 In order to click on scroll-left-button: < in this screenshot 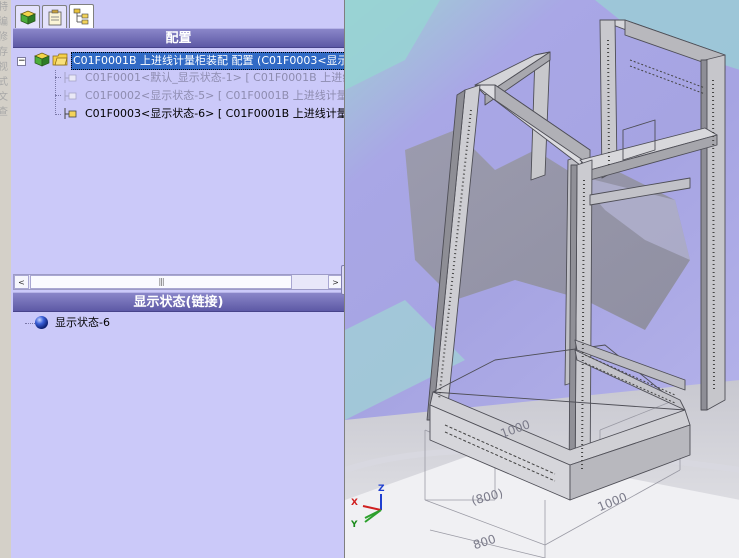, I will do `click(21, 282)`.